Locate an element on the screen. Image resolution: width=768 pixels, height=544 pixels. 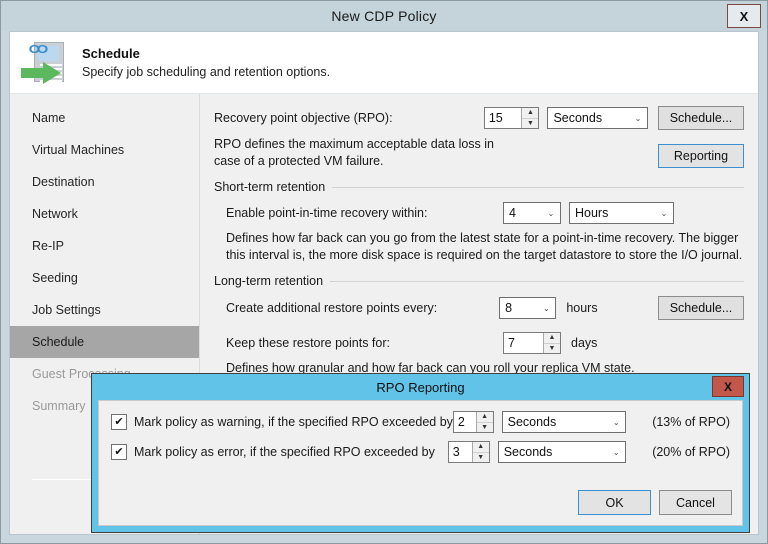
warning-threshold-unit-value: Seconds is located at coordinates (532, 422).